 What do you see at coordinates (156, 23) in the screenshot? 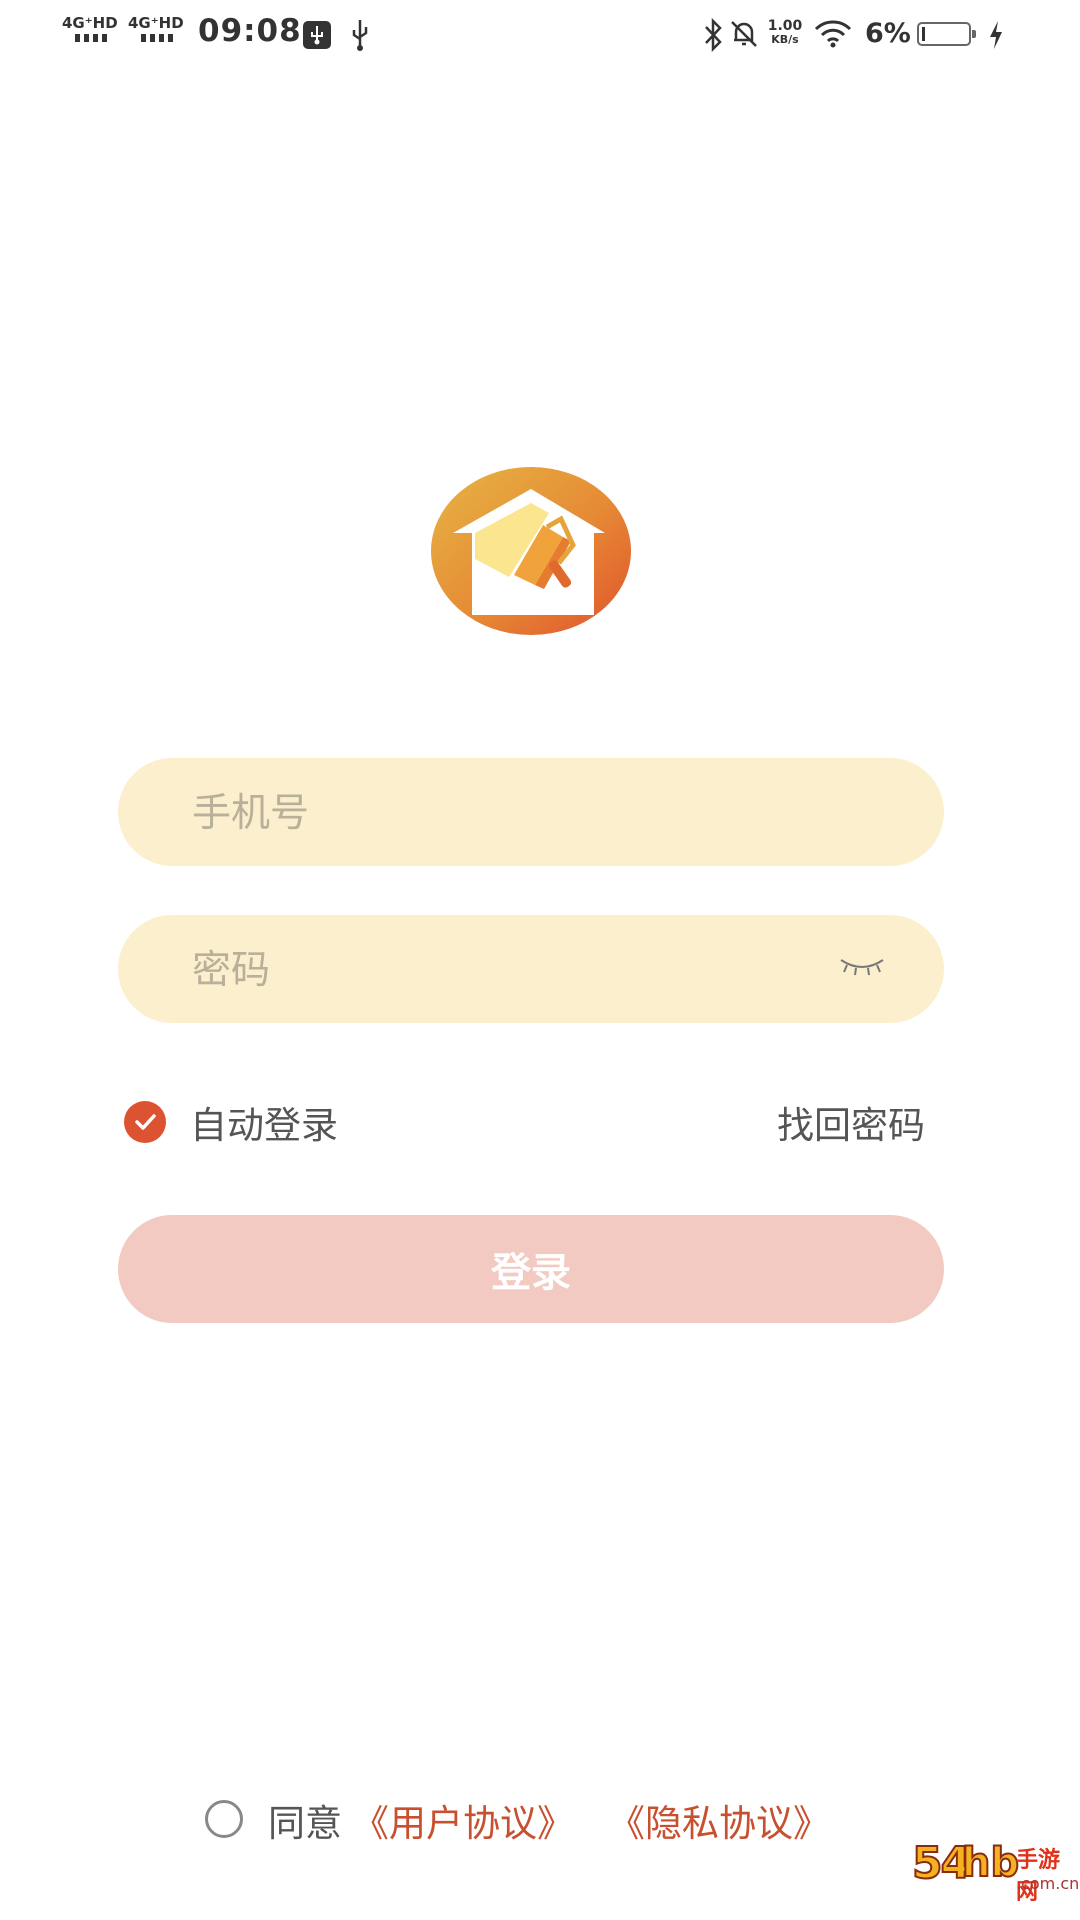
I see `sim2-signal-label: 4G⁺HD` at bounding box center [156, 23].